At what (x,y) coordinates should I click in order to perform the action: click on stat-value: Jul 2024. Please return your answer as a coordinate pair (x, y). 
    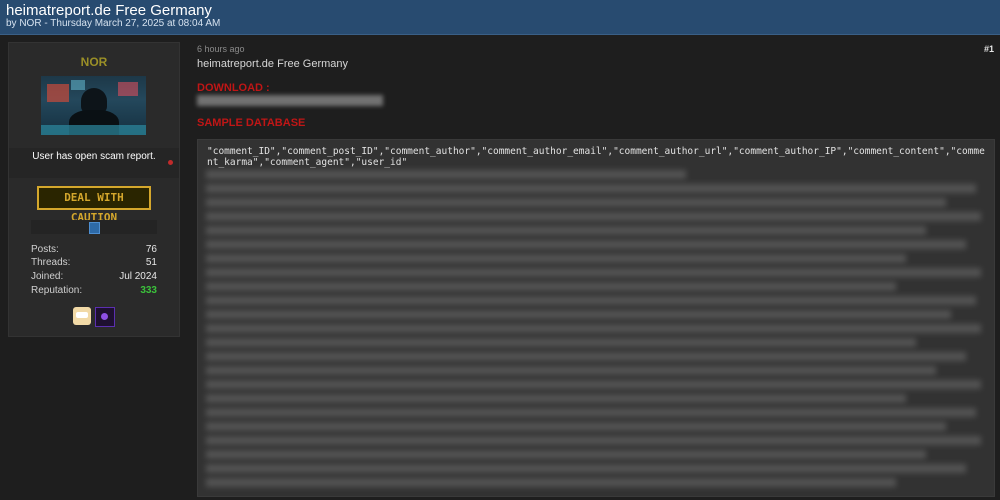
    Looking at the image, I should click on (138, 276).